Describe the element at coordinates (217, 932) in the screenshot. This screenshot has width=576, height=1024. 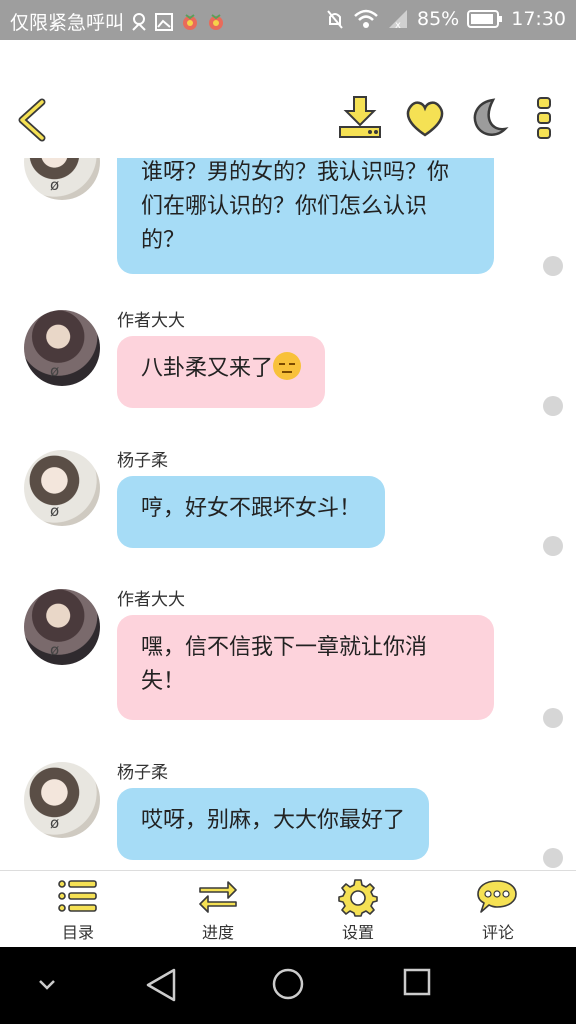
I see `tab-label: 进度` at that location.